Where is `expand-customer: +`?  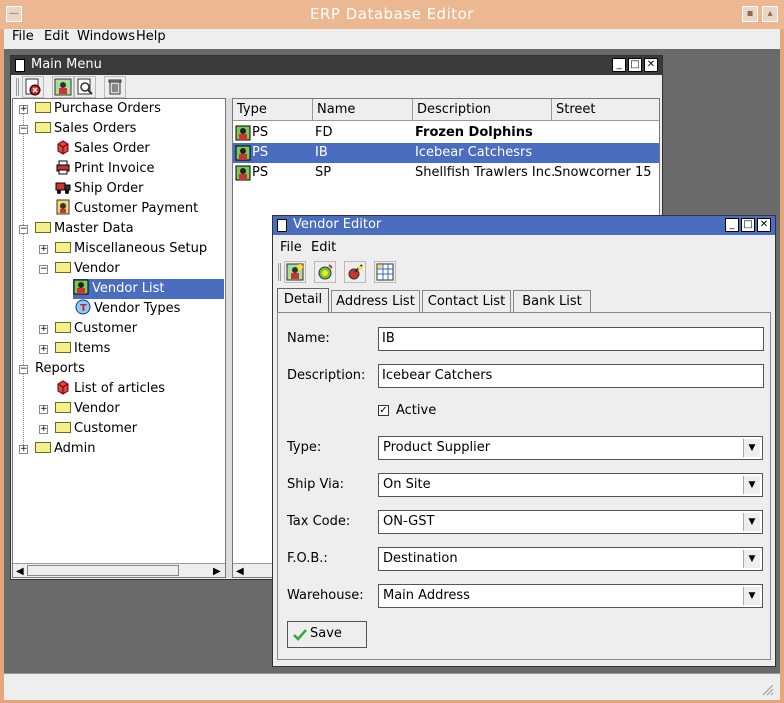
expand-customer: + is located at coordinates (43, 329).